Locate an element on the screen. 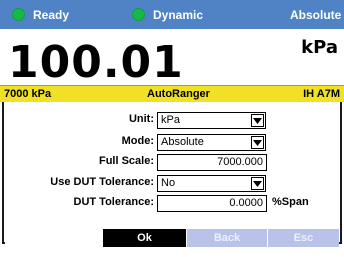 This screenshot has width=344, height=257. use-dut-tolerance-row: Use DUT Tolerance: No is located at coordinates (172, 184).